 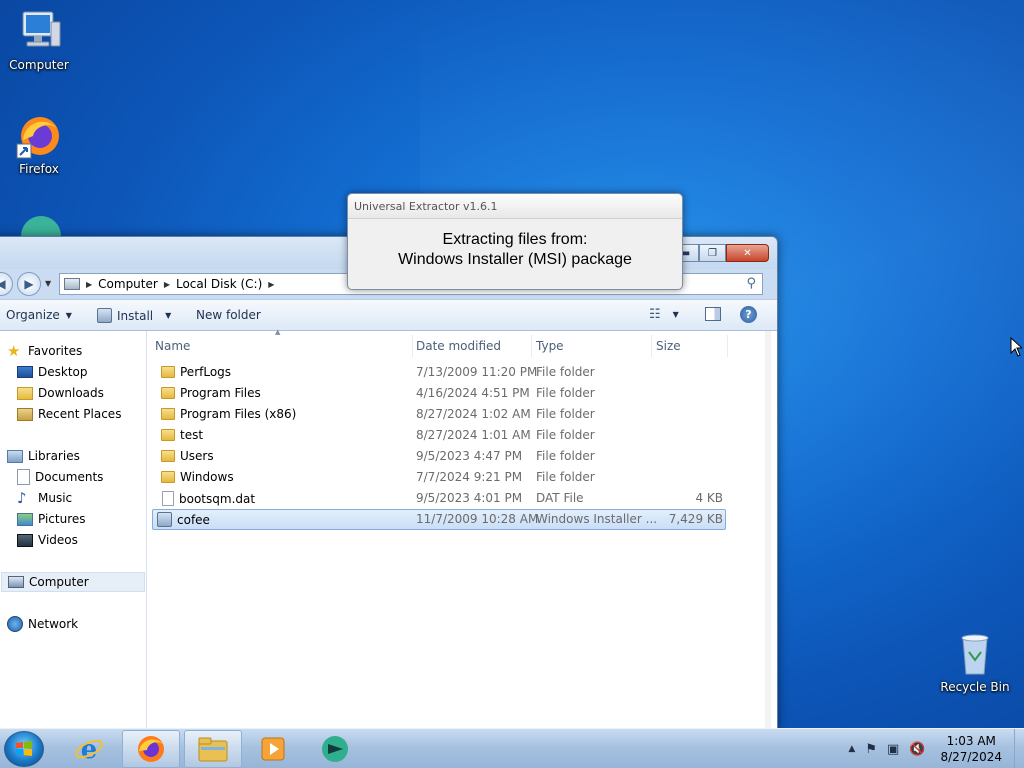 What do you see at coordinates (748, 314) in the screenshot?
I see `help-button: ?` at bounding box center [748, 314].